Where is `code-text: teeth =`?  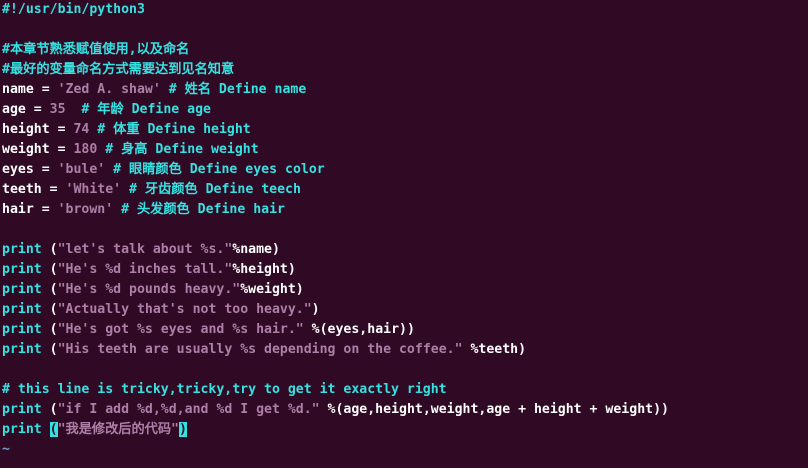
code-text: teeth = is located at coordinates (34, 189).